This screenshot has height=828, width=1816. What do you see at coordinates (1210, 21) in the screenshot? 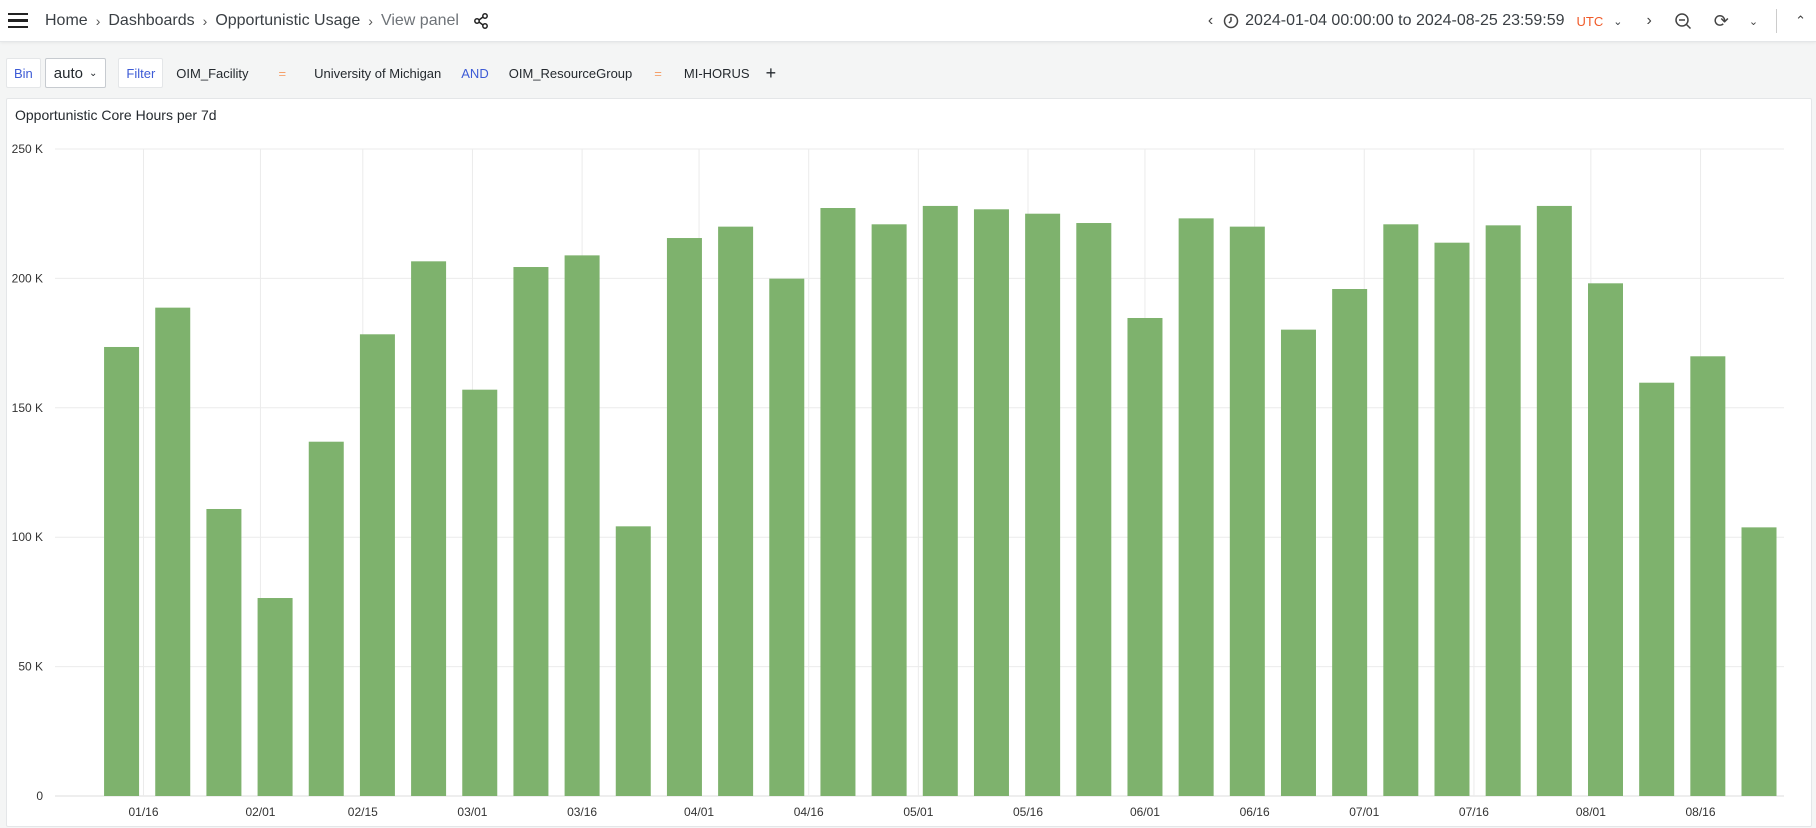
I see `time-back-button: ‹` at bounding box center [1210, 21].